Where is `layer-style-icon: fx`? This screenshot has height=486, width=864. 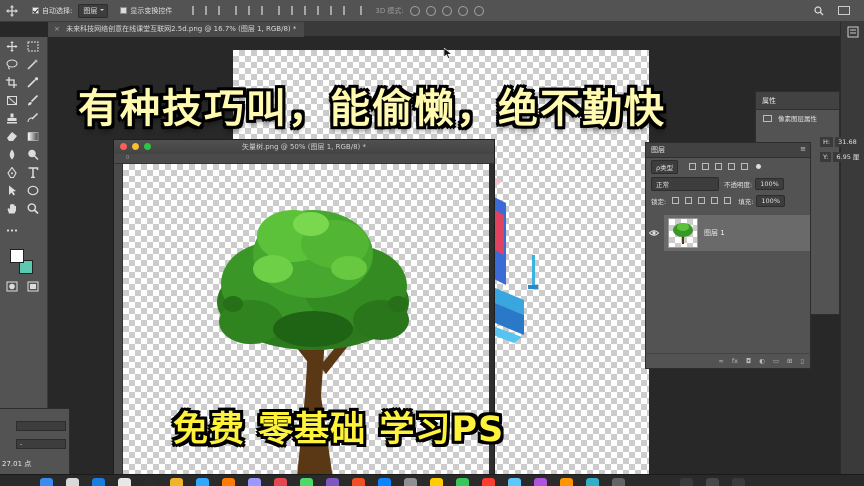
layer-style-icon: fx is located at coordinates (735, 361).